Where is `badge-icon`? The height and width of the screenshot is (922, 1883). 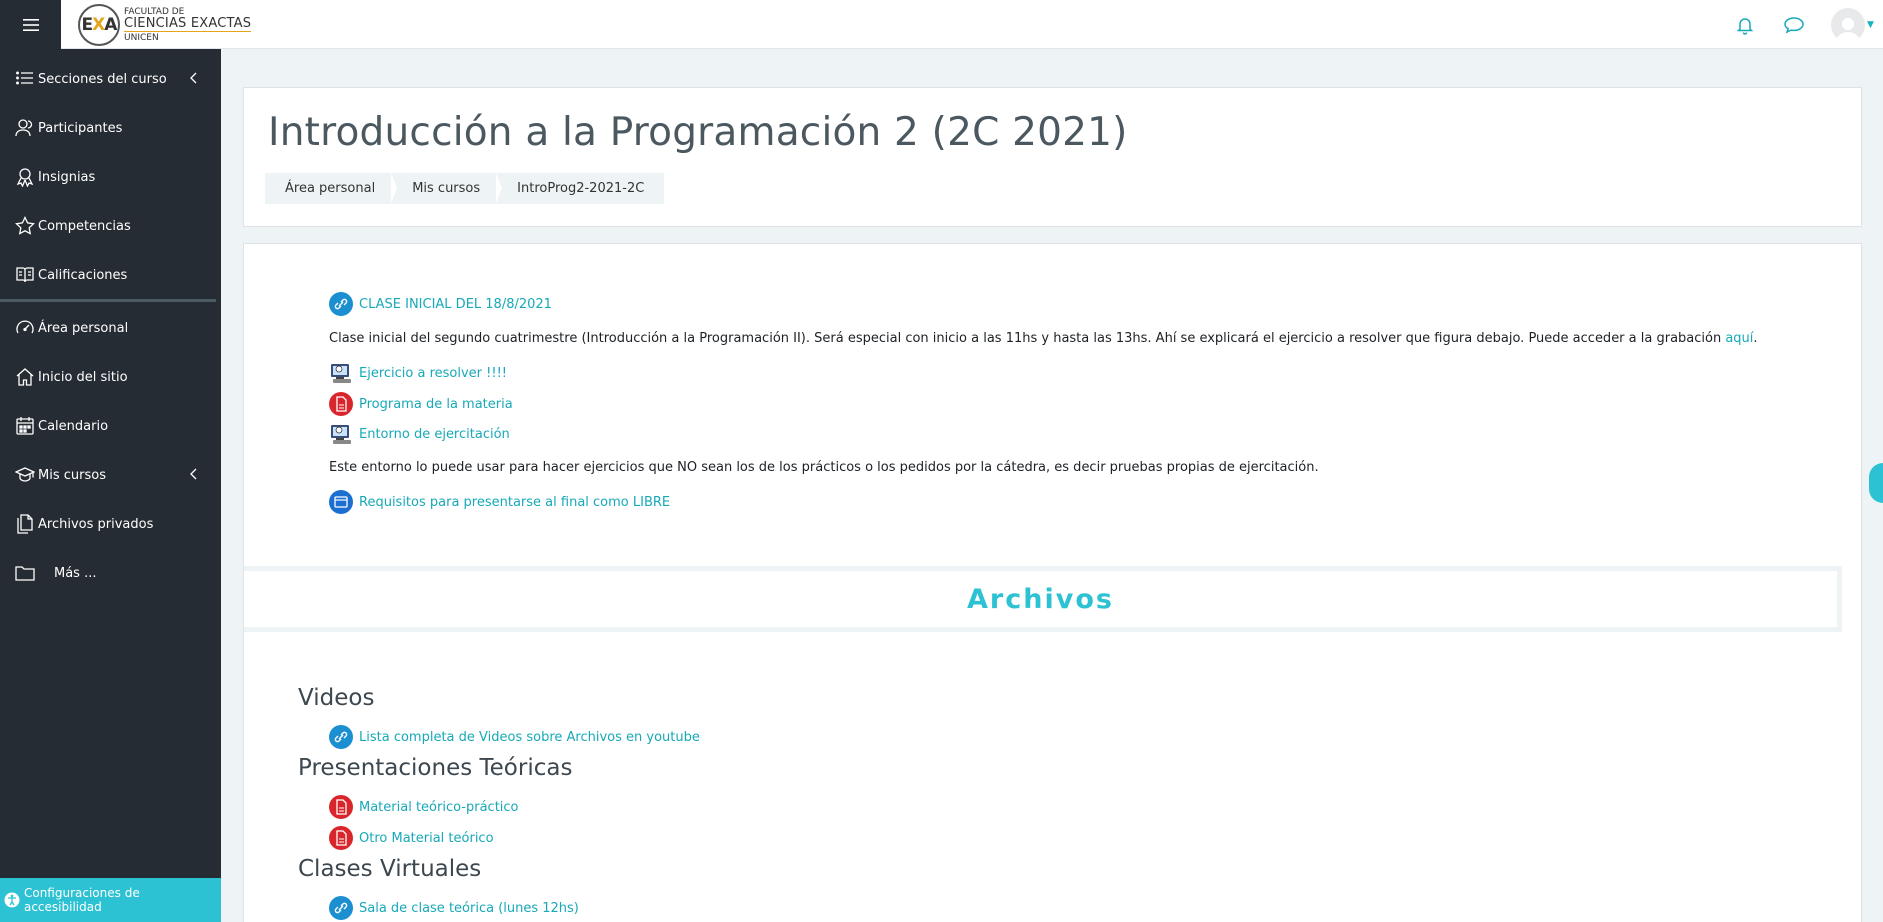 badge-icon is located at coordinates (25, 177).